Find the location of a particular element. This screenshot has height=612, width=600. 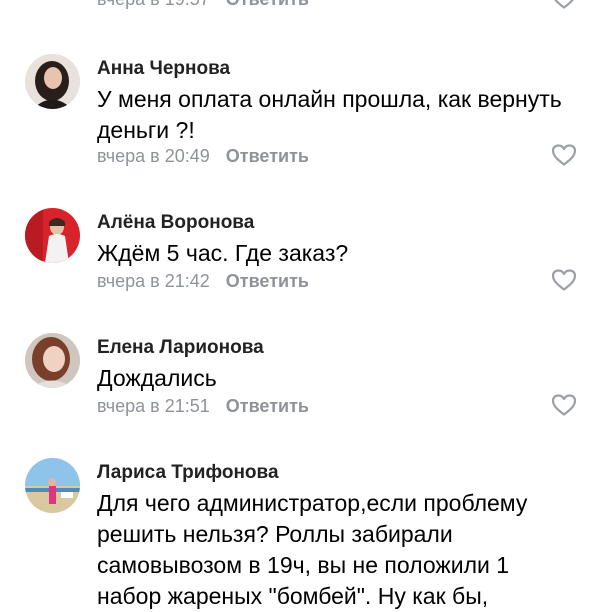

comment-meta: вчера в 21:42 Ответить is located at coordinates (203, 281).